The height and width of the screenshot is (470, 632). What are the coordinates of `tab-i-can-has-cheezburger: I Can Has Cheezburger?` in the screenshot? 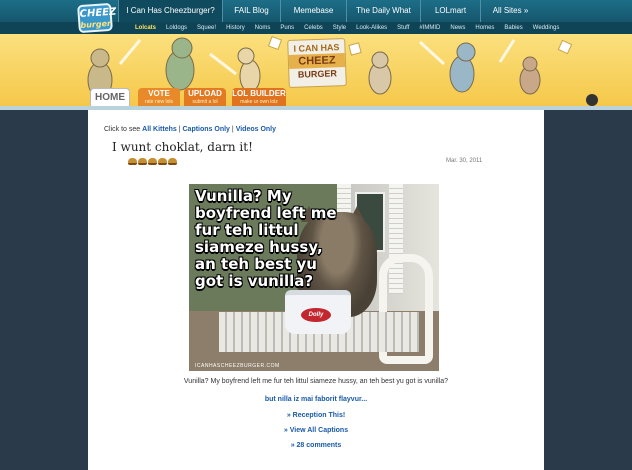 It's located at (170, 11).